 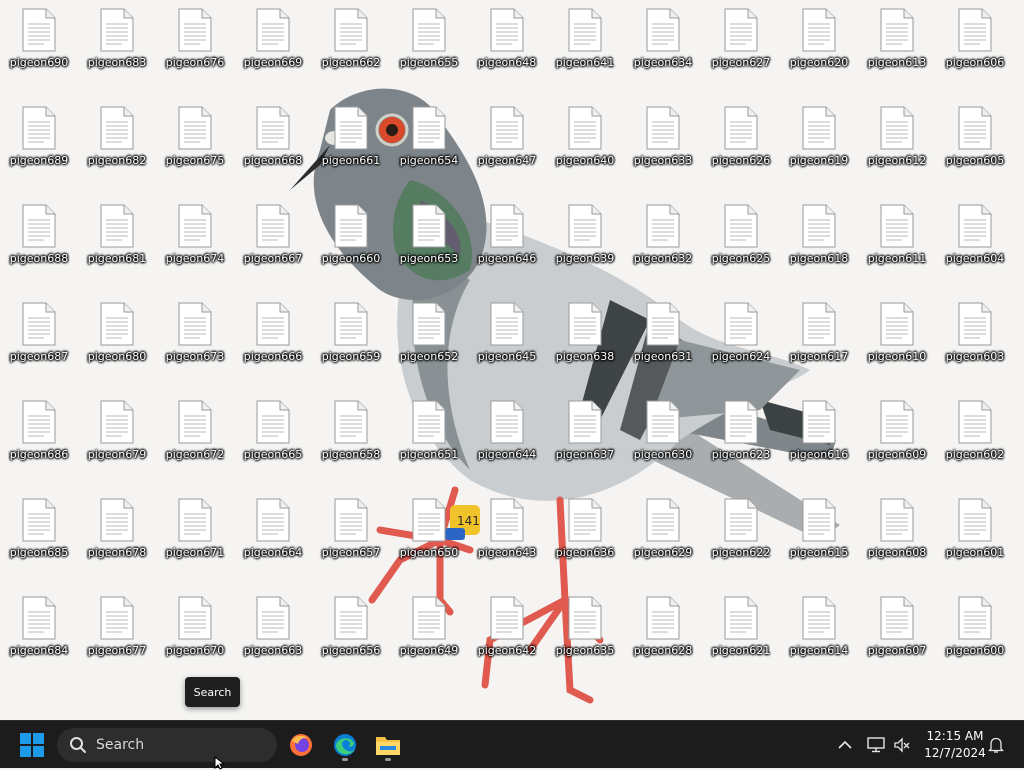 What do you see at coordinates (117, 241) in the screenshot?
I see `desktop-file-icon: pigeon681` at bounding box center [117, 241].